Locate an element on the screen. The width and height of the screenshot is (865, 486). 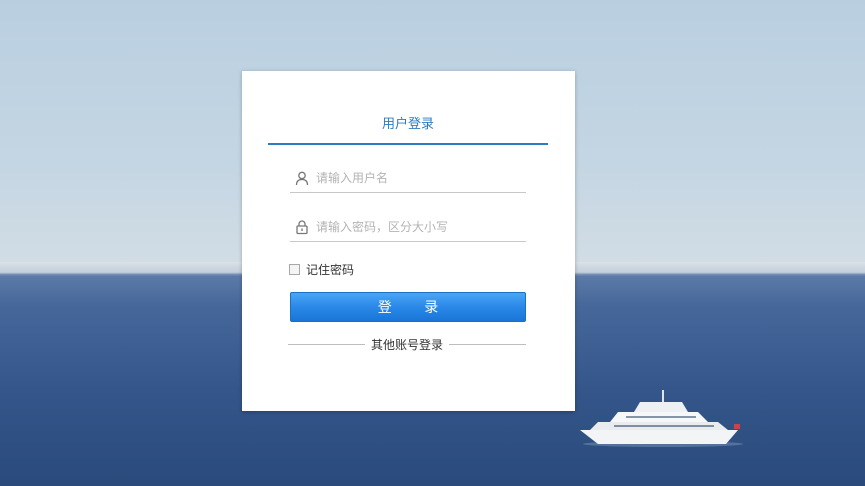
divider-line-left is located at coordinates (326, 344).